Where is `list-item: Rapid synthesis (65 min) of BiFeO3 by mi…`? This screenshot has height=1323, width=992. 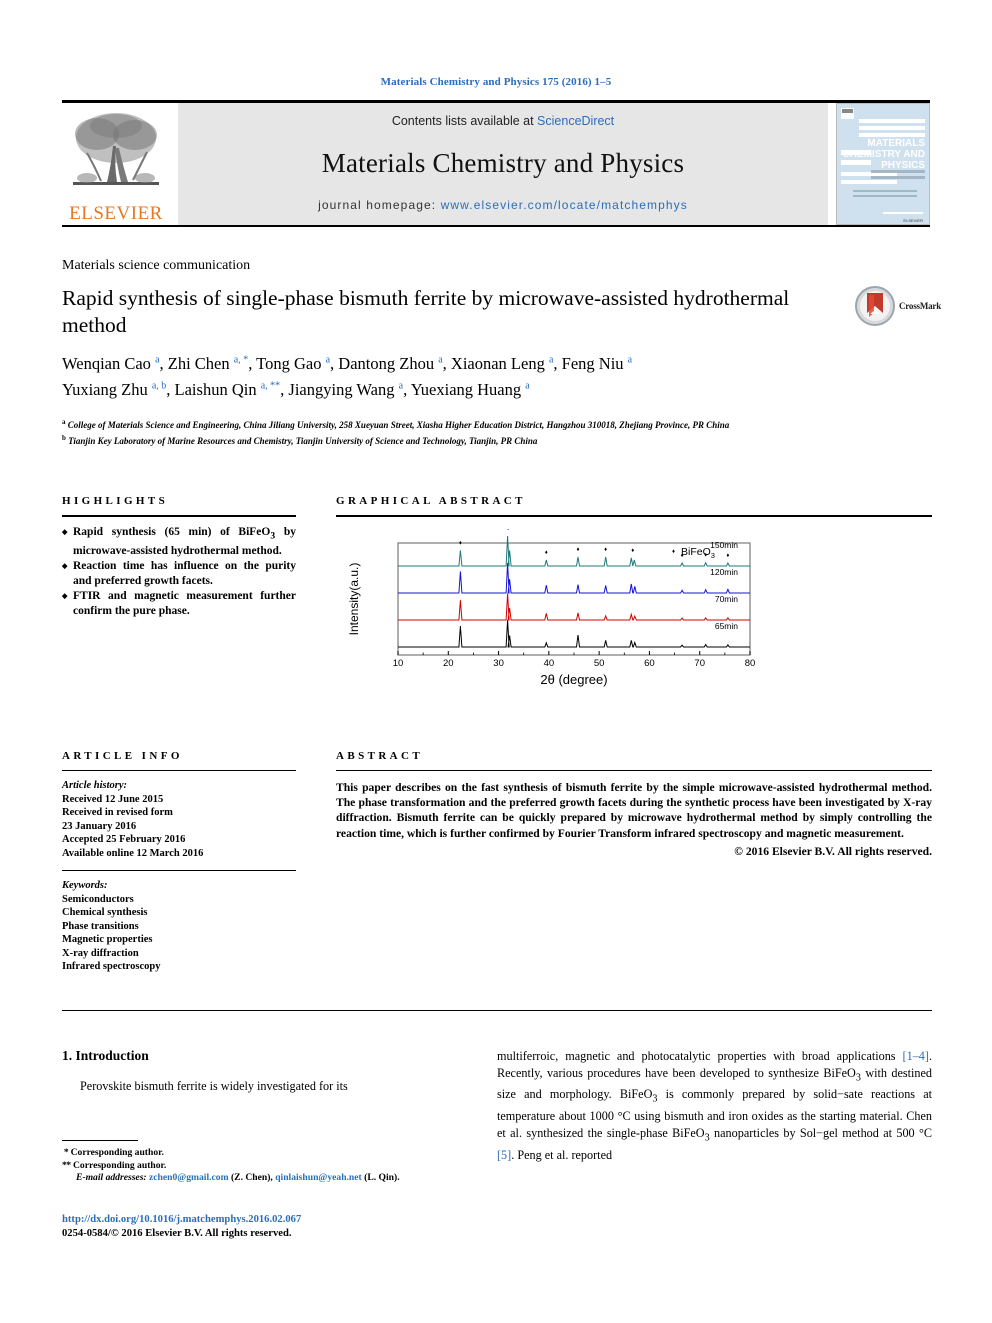 list-item: Rapid synthesis (65 min) of BiFeO3 by mi… is located at coordinates (179, 541).